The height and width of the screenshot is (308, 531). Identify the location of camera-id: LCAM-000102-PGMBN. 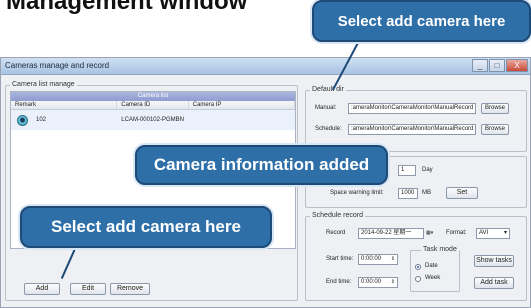
(152, 120).